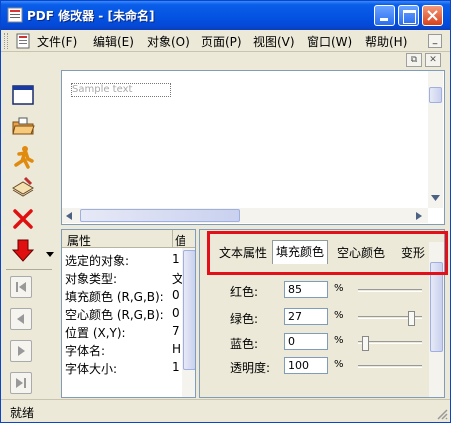 The image size is (451, 423). Describe the element at coordinates (306, 365) in the screenshot. I see `opacity-input: 100` at that location.